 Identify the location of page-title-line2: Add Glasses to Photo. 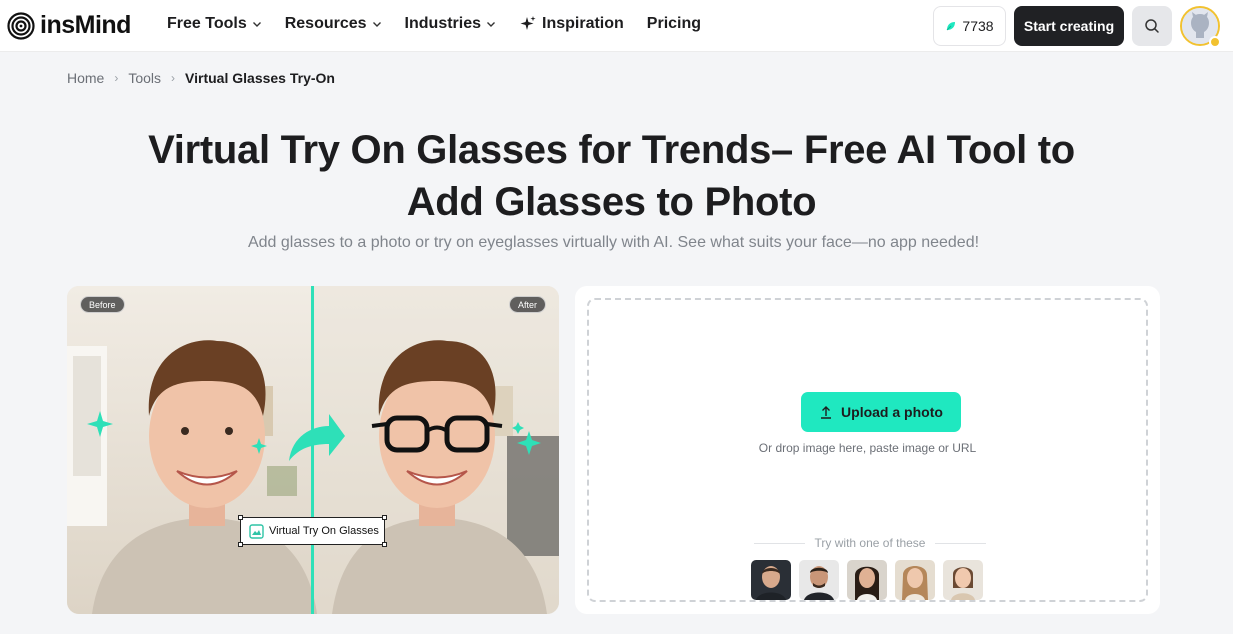
(611, 202).